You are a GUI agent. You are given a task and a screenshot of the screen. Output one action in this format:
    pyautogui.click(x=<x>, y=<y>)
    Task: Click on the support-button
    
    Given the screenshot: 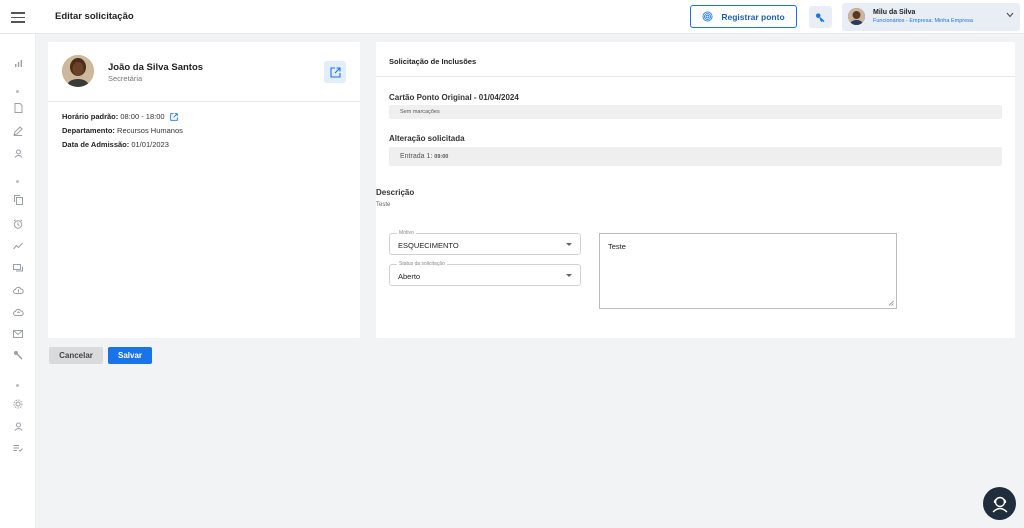 What is the action you would take?
    pyautogui.click(x=999, y=503)
    